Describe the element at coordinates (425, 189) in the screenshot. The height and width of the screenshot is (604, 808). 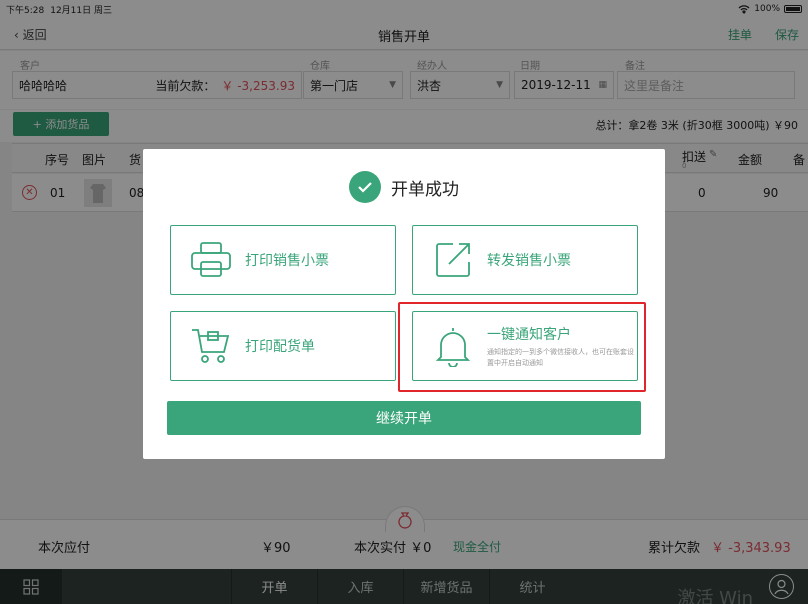
I see `dialog-title: 开单成功` at that location.